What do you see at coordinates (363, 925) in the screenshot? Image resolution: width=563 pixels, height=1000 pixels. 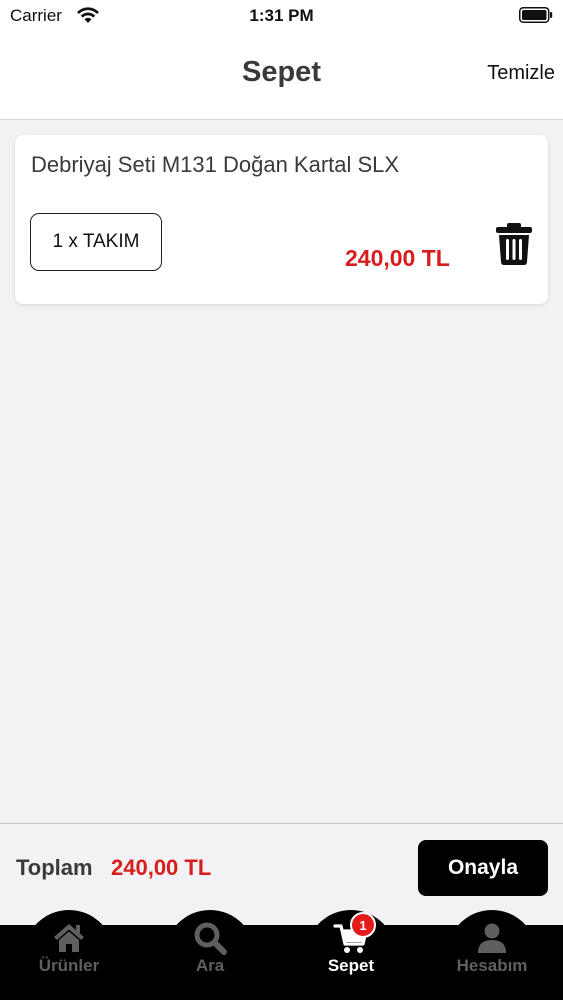 I see `cart-badge: 1` at bounding box center [363, 925].